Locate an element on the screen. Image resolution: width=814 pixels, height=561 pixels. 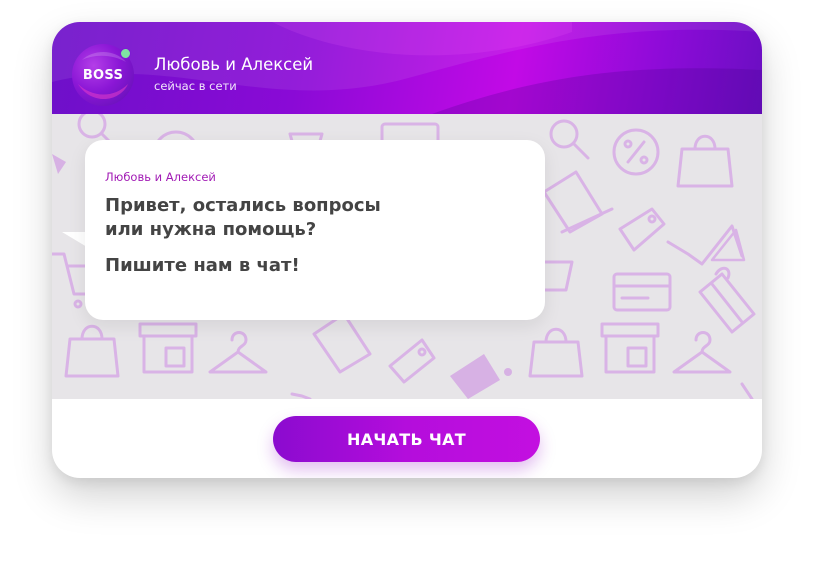
chat-header: BOSS Любовь и Алексей сейчас в сети is located at coordinates (407, 68).